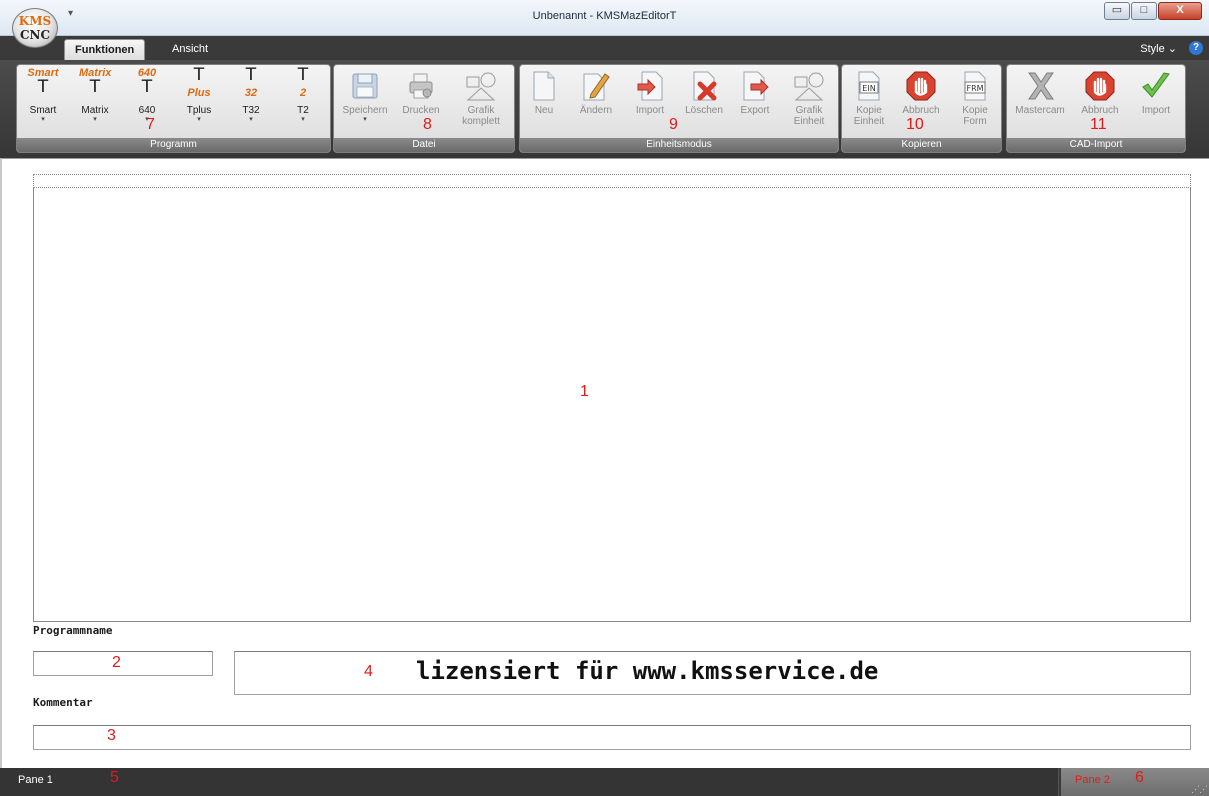 Image resolution: width=1209 pixels, height=796 pixels. What do you see at coordinates (199, 85) in the screenshot?
I see `tplus-t-icon: T Plus` at bounding box center [199, 85].